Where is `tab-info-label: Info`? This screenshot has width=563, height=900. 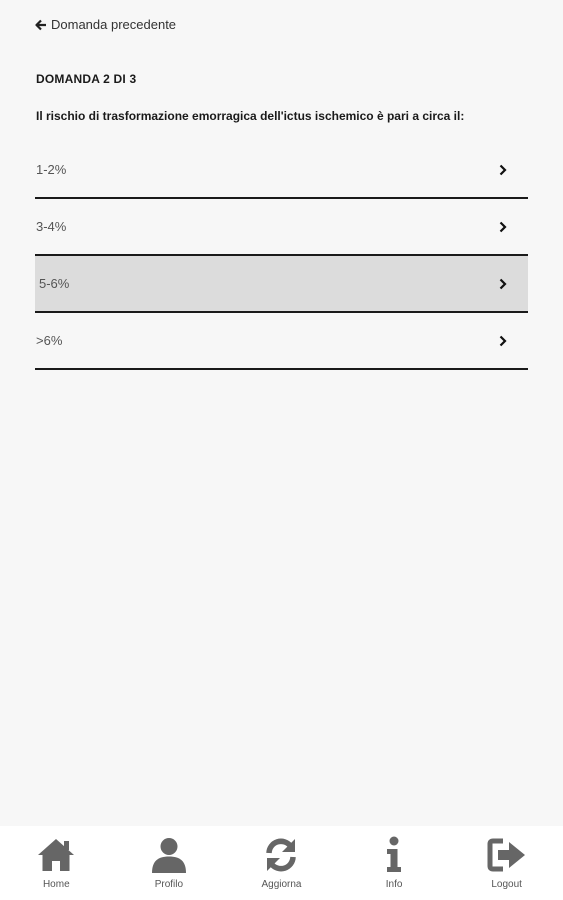 tab-info-label: Info is located at coordinates (394, 884).